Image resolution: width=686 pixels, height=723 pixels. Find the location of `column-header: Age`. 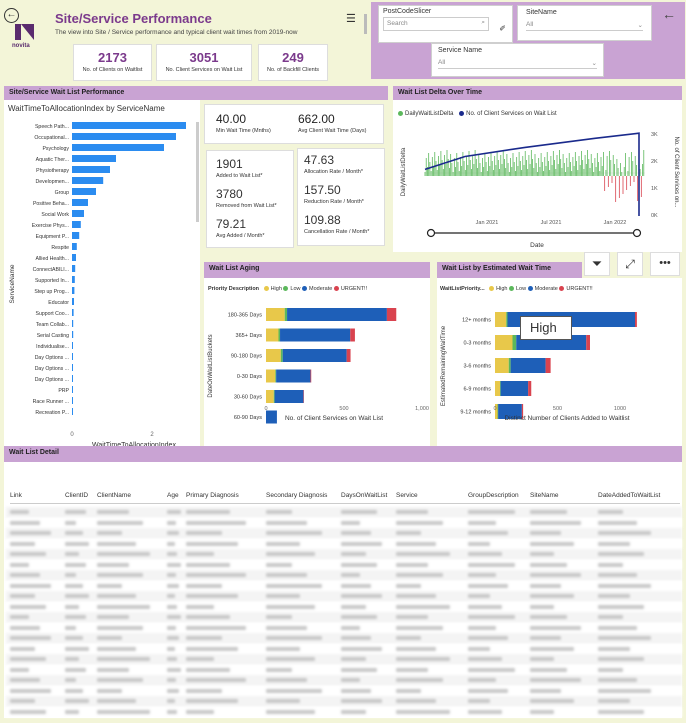

column-header: Age is located at coordinates (173, 495).